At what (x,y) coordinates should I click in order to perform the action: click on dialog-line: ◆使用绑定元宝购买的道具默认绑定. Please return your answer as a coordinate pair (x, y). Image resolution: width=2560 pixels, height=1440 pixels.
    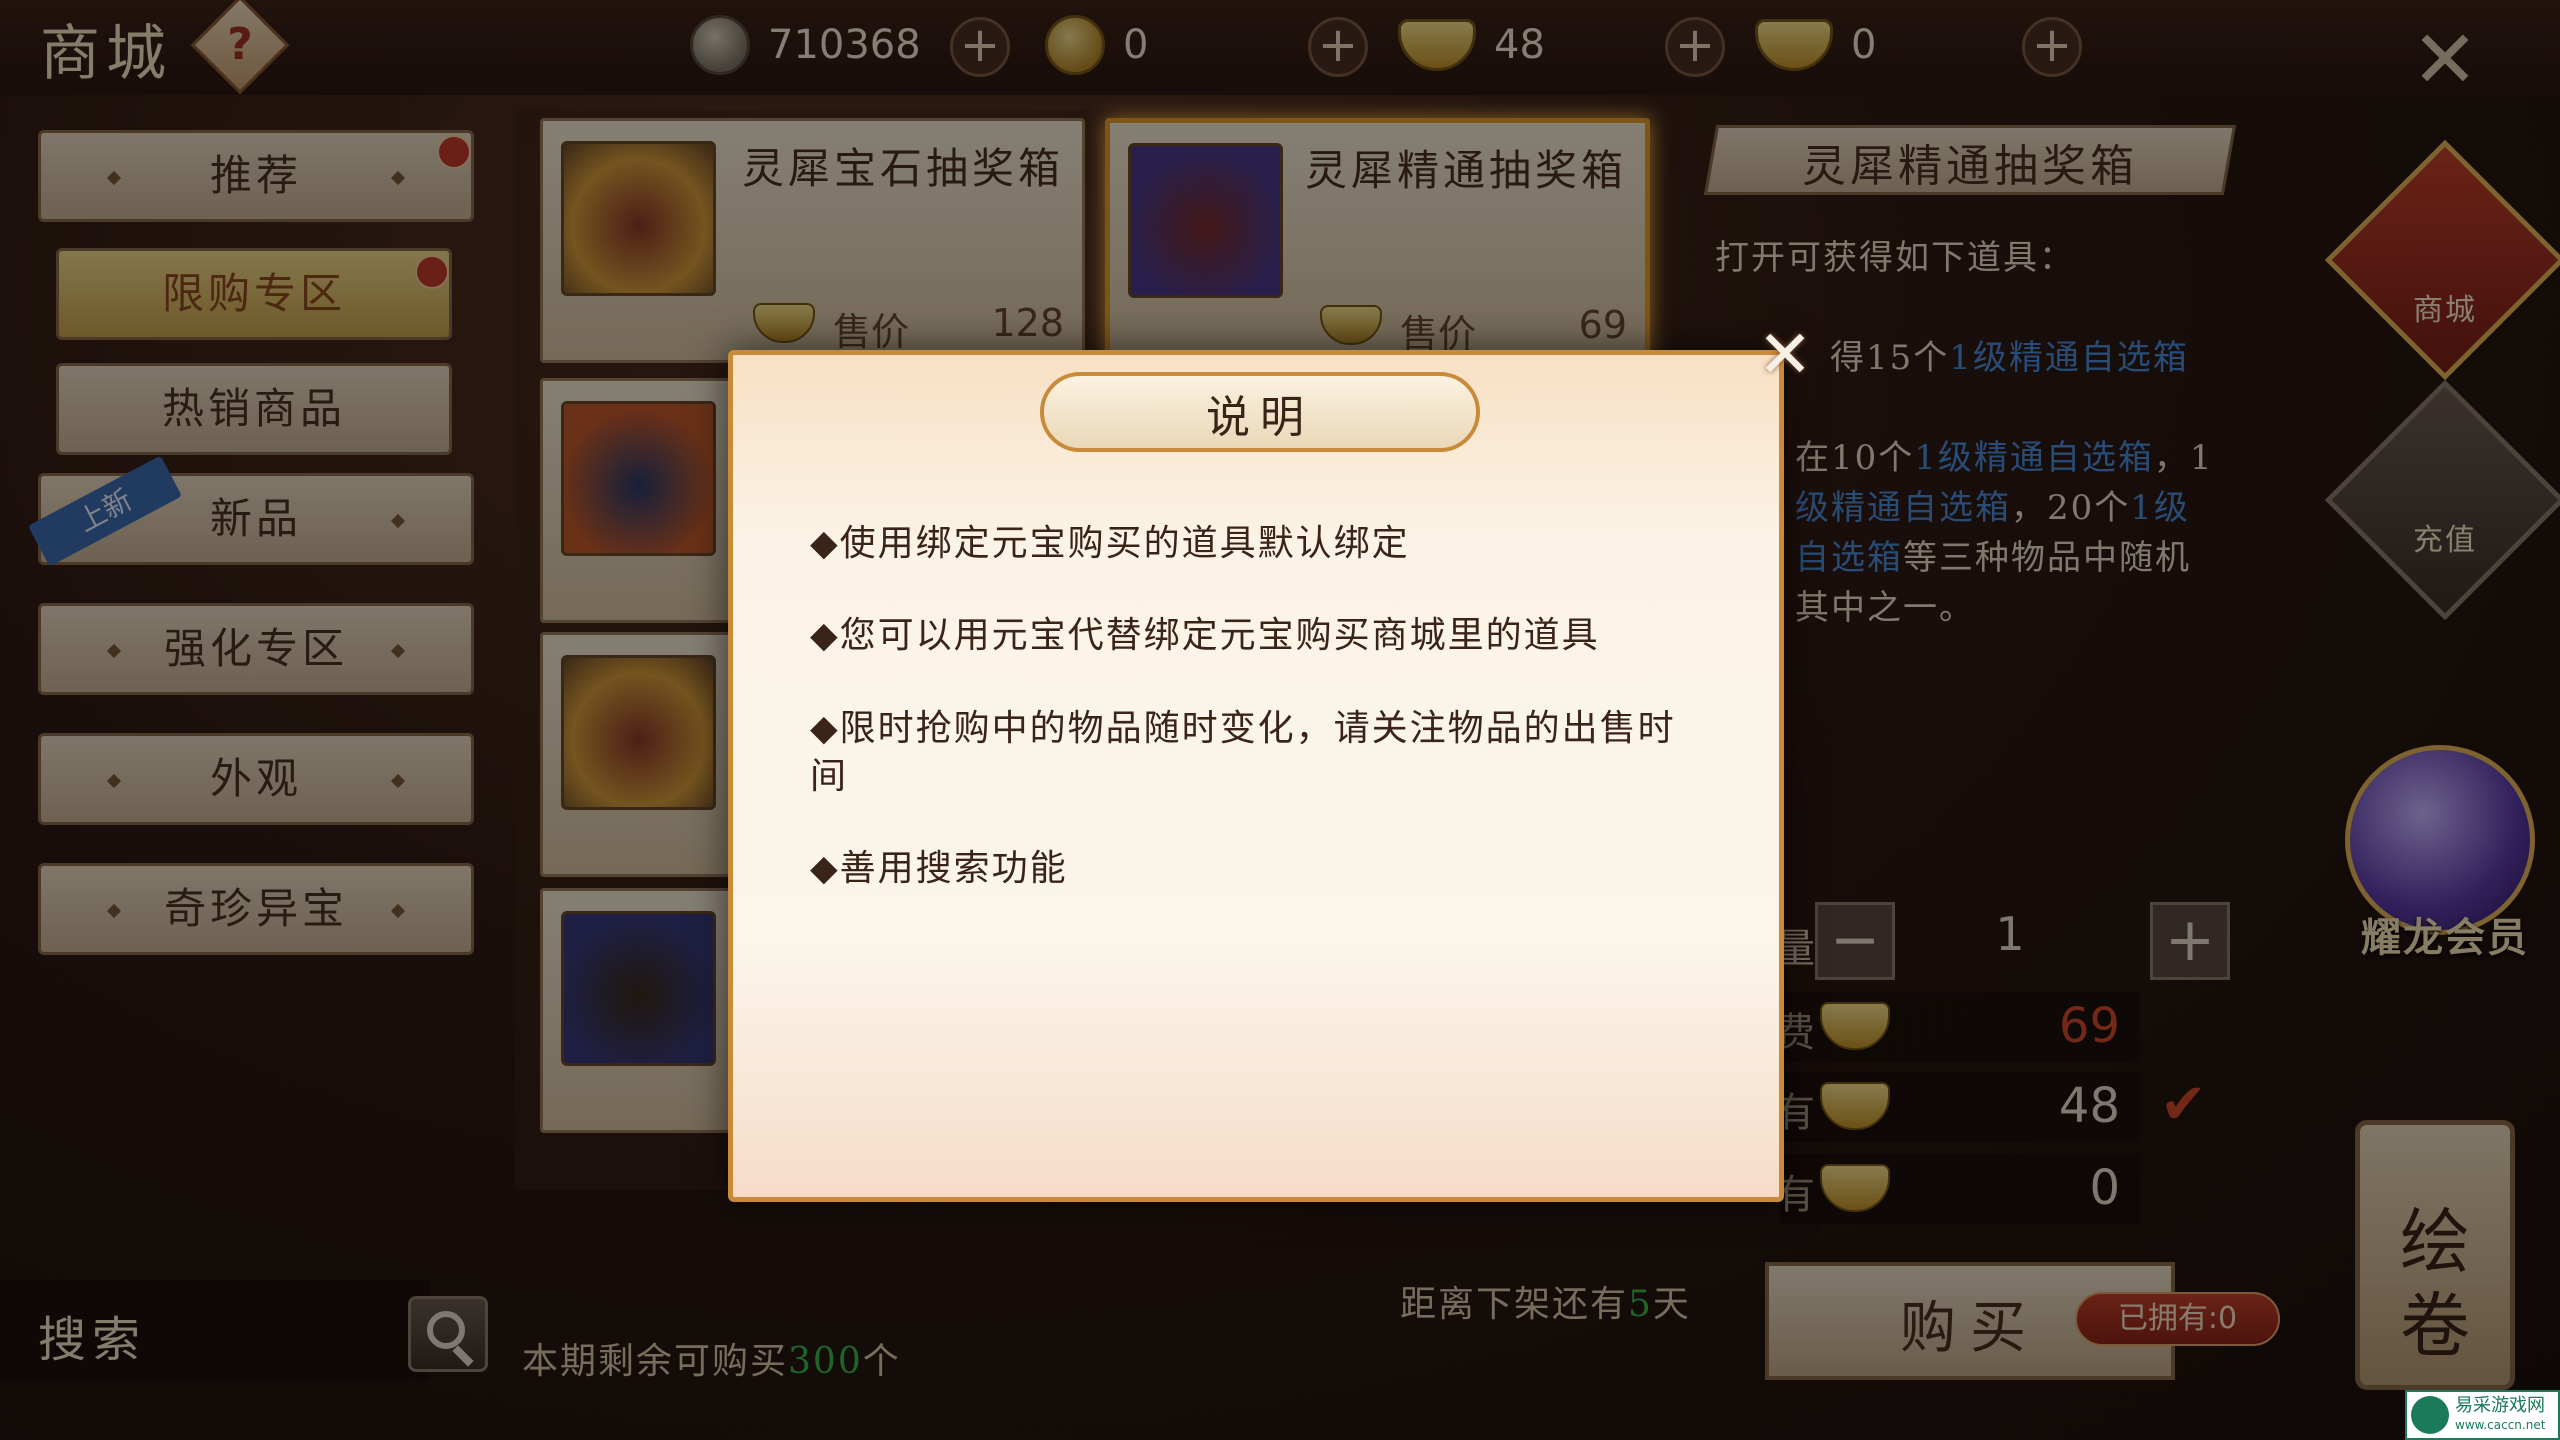
    Looking at the image, I should click on (1110, 543).